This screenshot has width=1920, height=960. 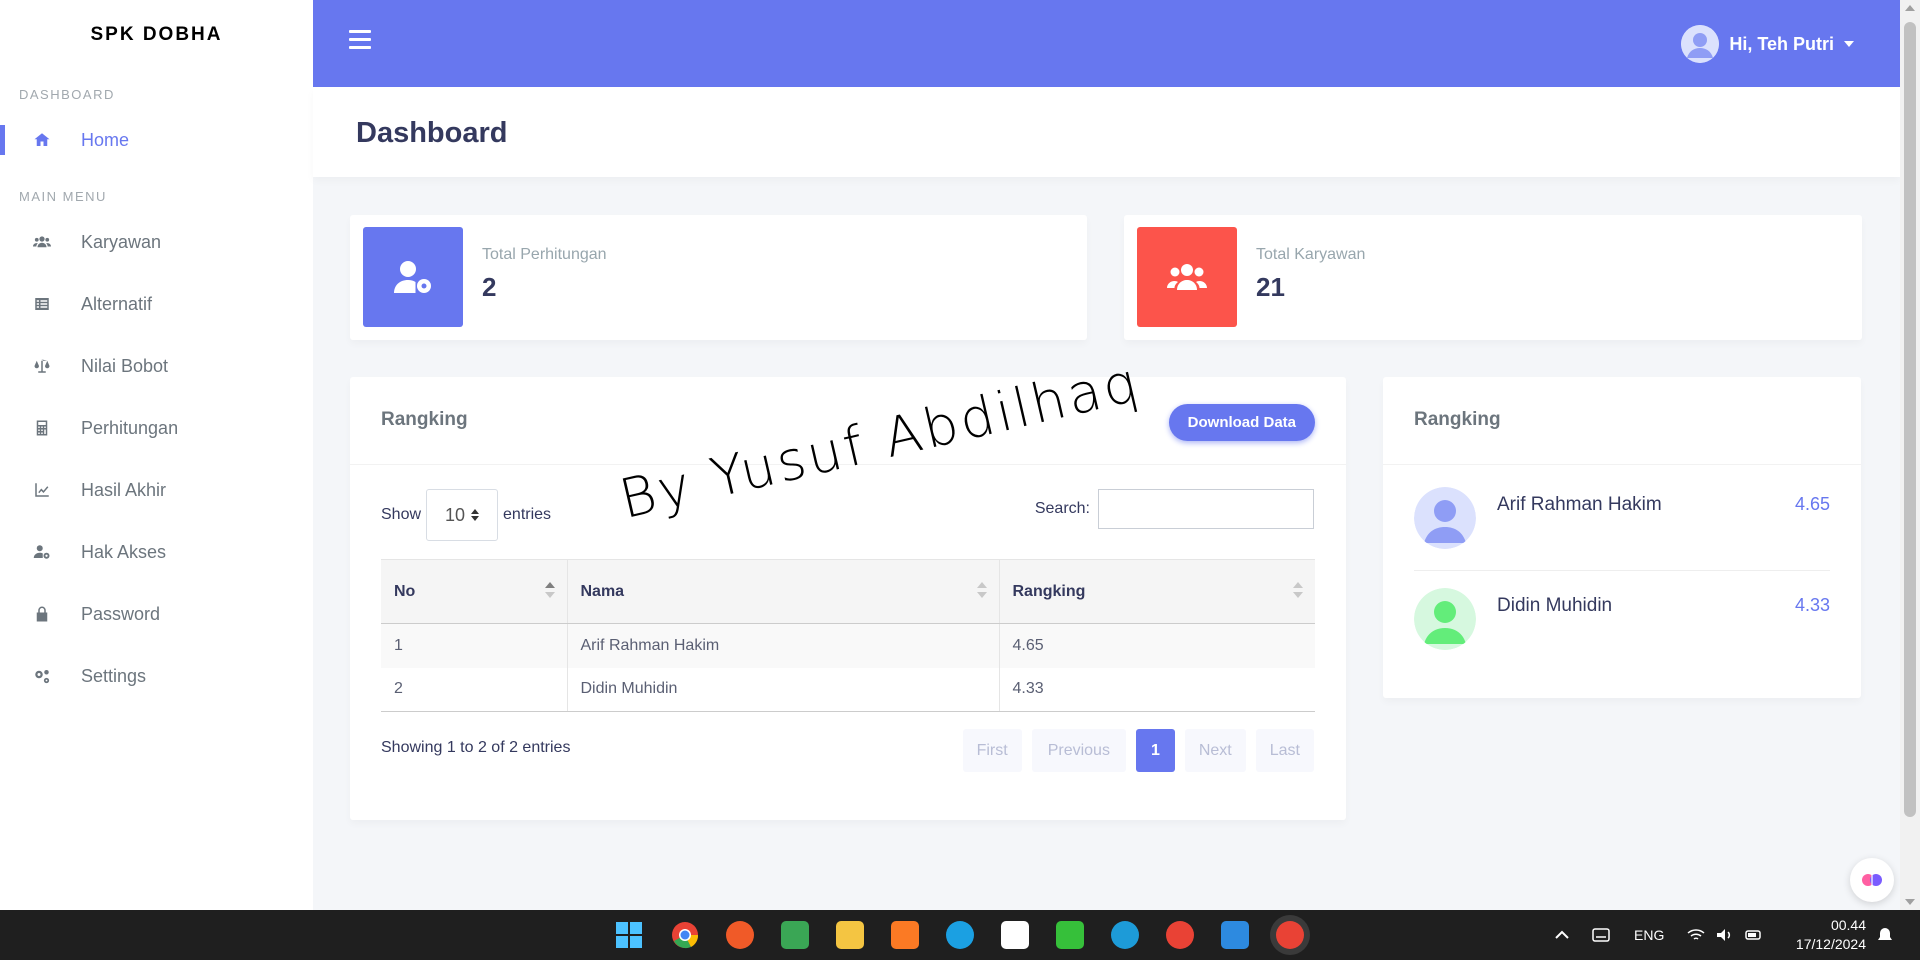 What do you see at coordinates (1156, 645) in the screenshot?
I see `cell-rangking: 4.65` at bounding box center [1156, 645].